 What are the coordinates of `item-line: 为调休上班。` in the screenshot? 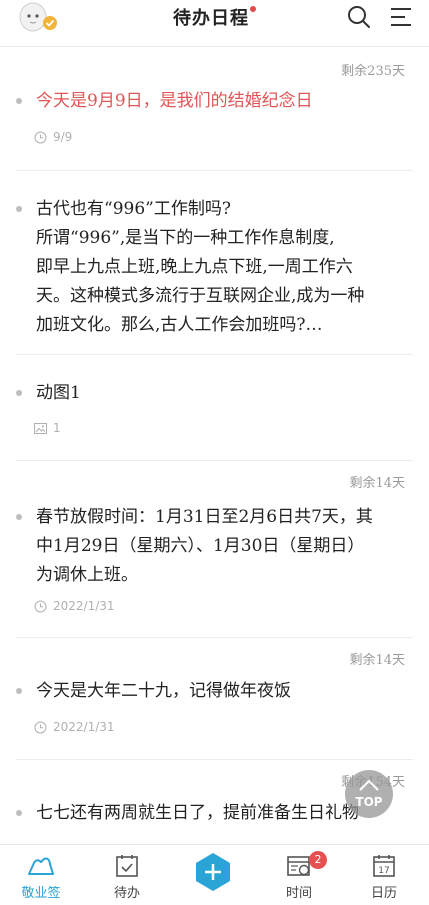 It's located at (87, 575).